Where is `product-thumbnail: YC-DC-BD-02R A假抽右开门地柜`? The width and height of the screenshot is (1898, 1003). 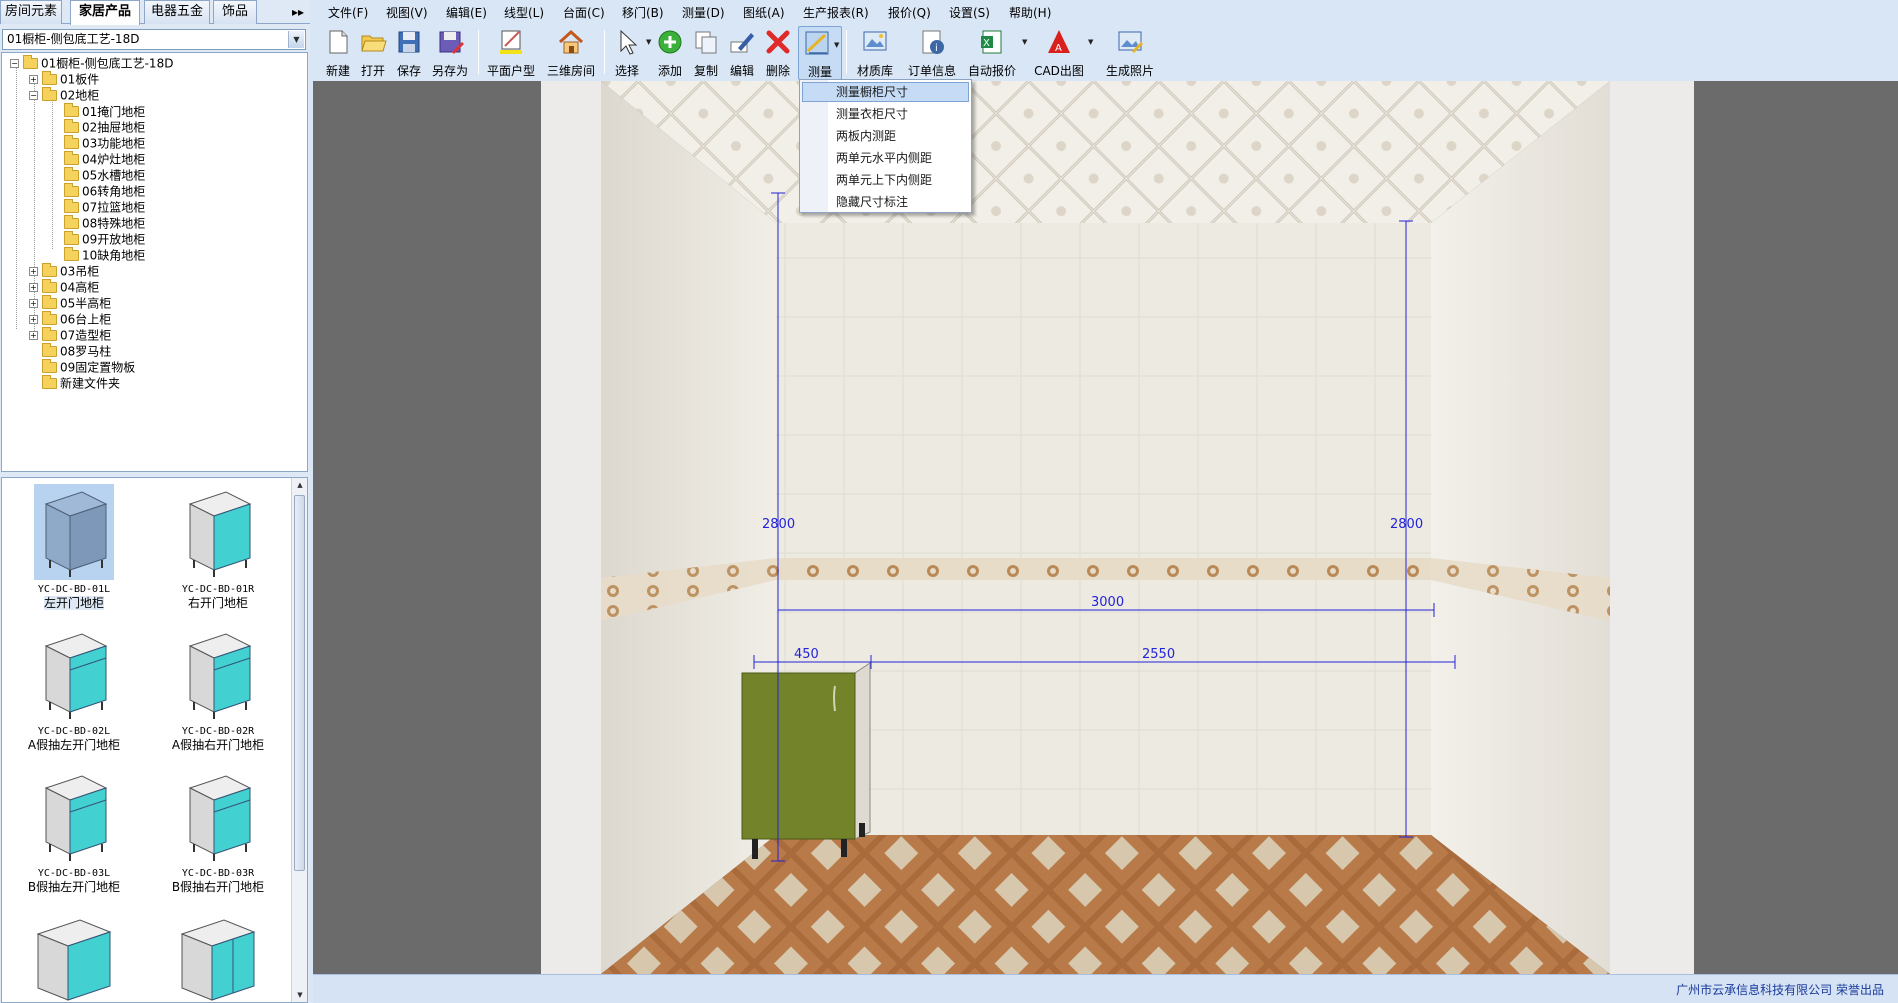
product-thumbnail: YC-DC-BD-02R A假抽右开门地柜 is located at coordinates (218, 690).